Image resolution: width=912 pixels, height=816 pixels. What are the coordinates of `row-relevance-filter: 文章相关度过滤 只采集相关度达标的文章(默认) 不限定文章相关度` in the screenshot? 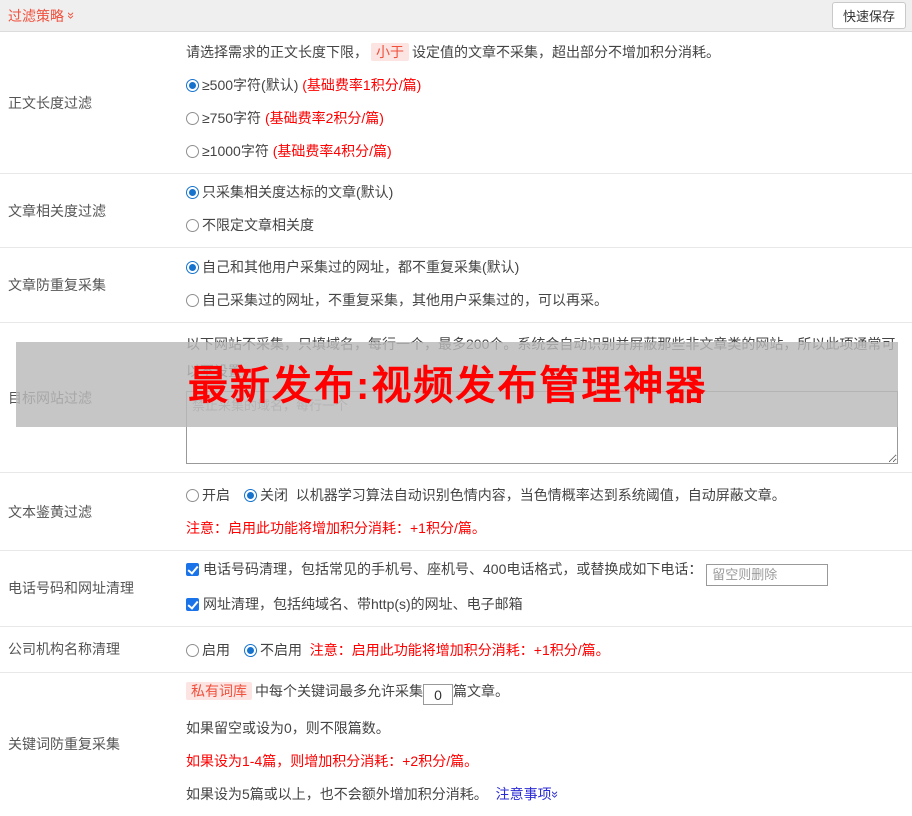 It's located at (456, 211).